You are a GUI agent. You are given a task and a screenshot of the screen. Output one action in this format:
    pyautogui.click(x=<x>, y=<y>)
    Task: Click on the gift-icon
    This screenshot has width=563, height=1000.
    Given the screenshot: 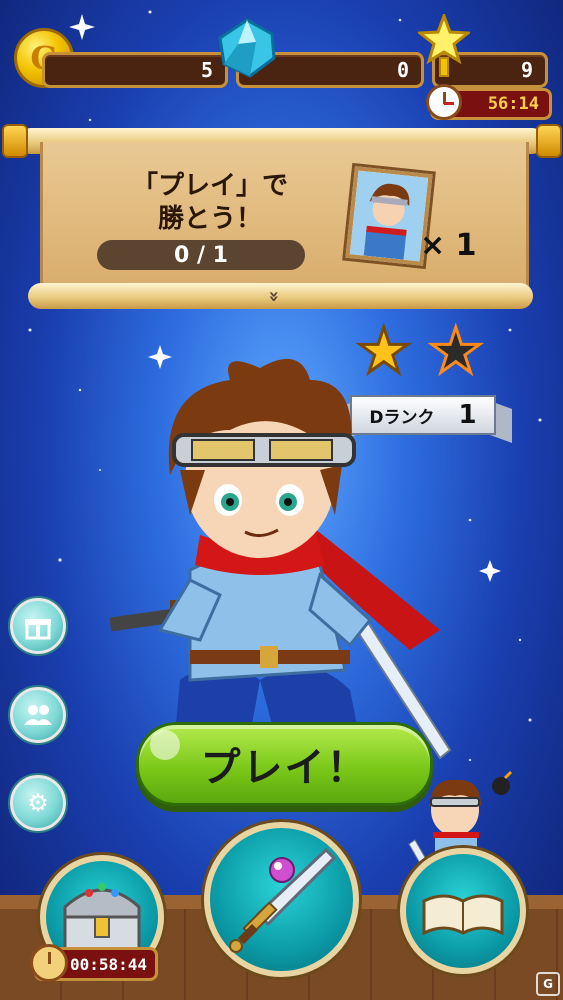 What is the action you would take?
    pyautogui.click(x=38, y=629)
    